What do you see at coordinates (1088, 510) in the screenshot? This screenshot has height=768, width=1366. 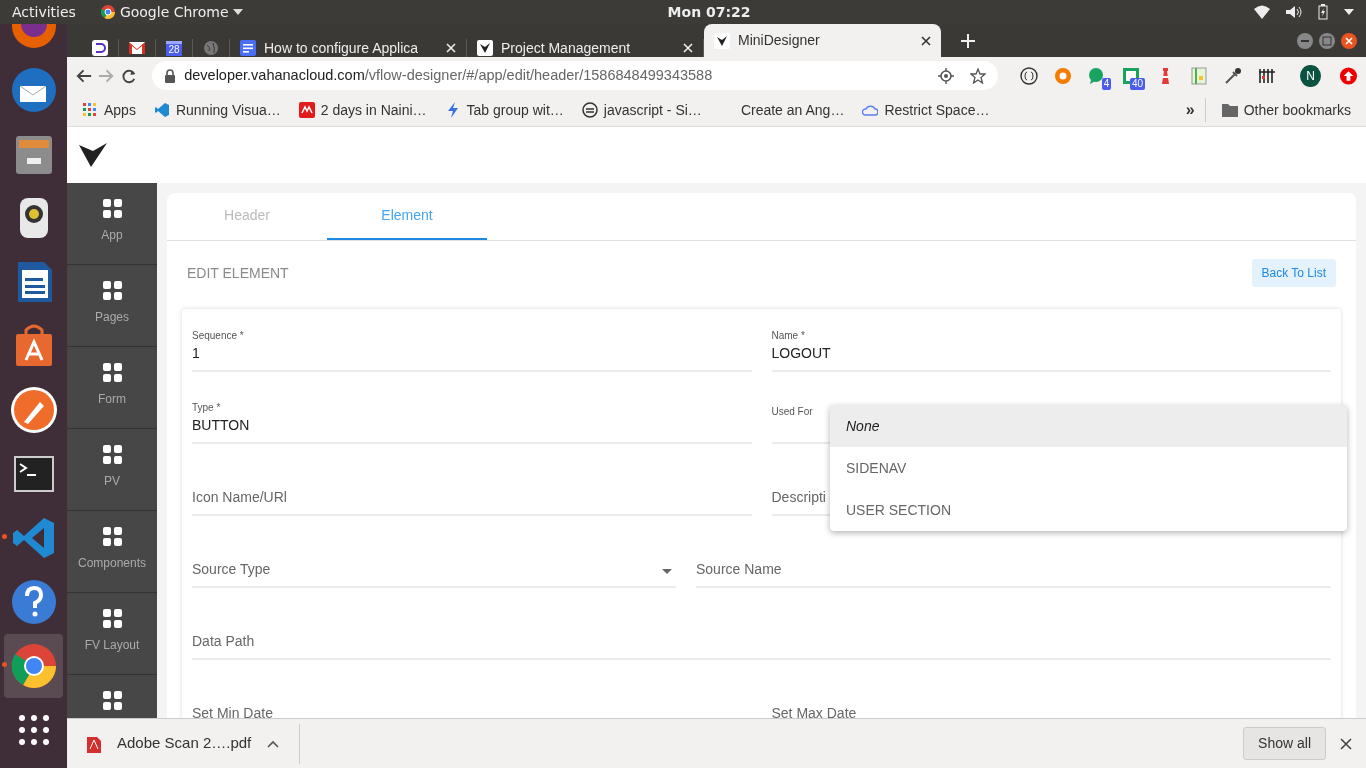 I see `dropdown-option: USER SECTION` at bounding box center [1088, 510].